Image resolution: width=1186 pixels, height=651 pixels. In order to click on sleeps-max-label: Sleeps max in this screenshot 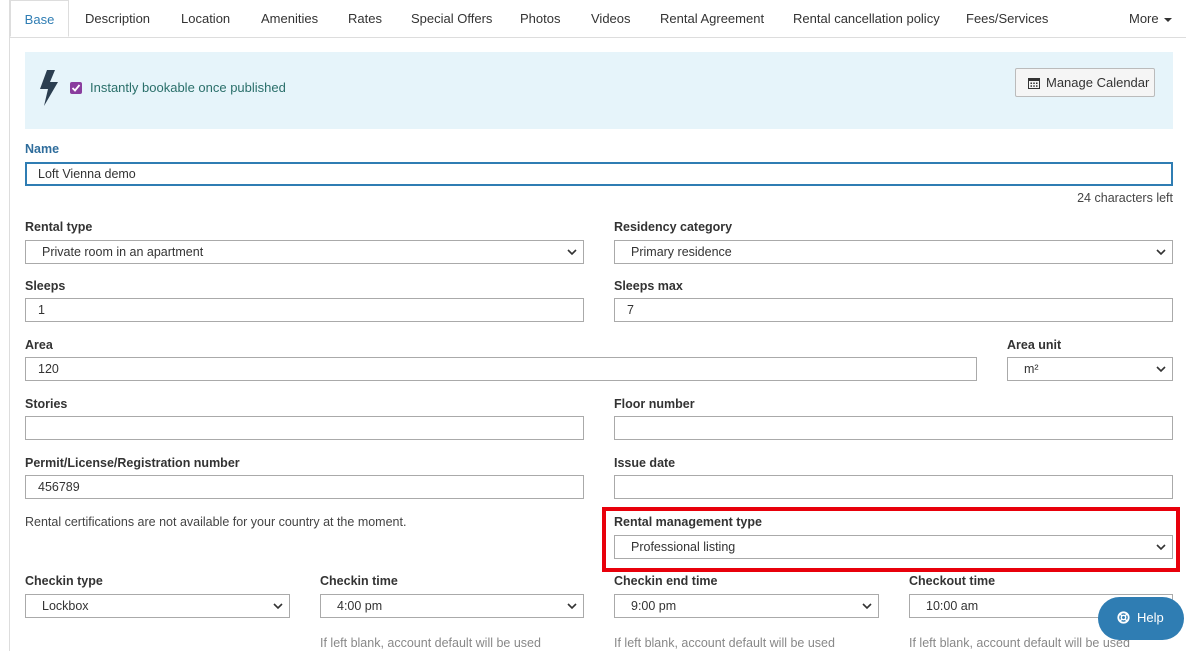, I will do `click(648, 286)`.